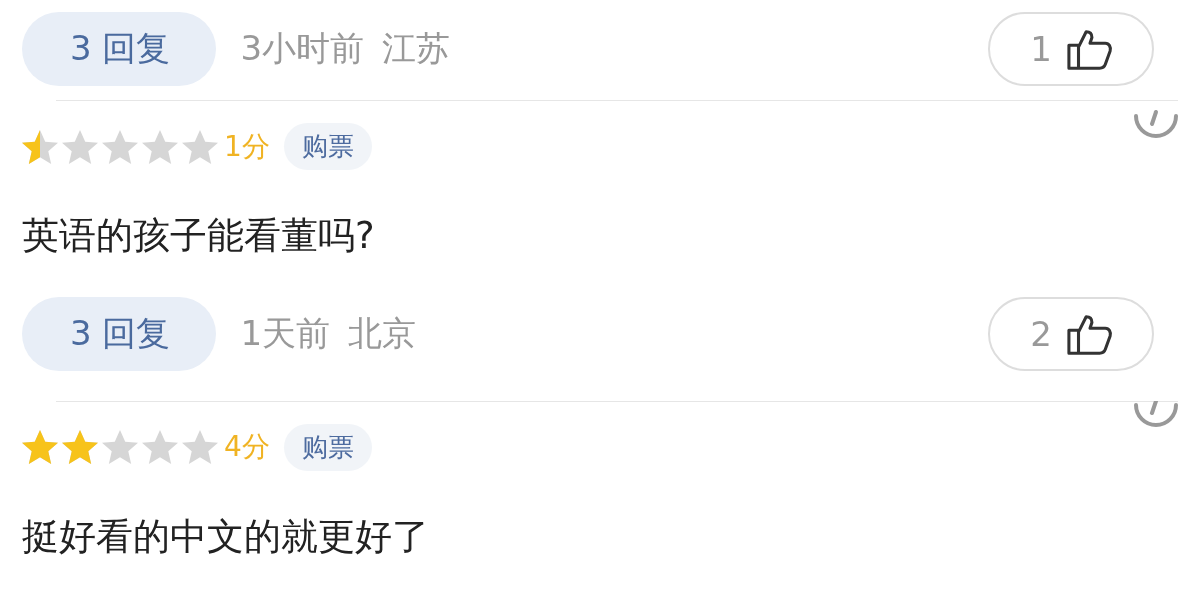 Image resolution: width=1200 pixels, height=600 pixels. Describe the element at coordinates (247, 447) in the screenshot. I see `rating-score: 4分` at that location.